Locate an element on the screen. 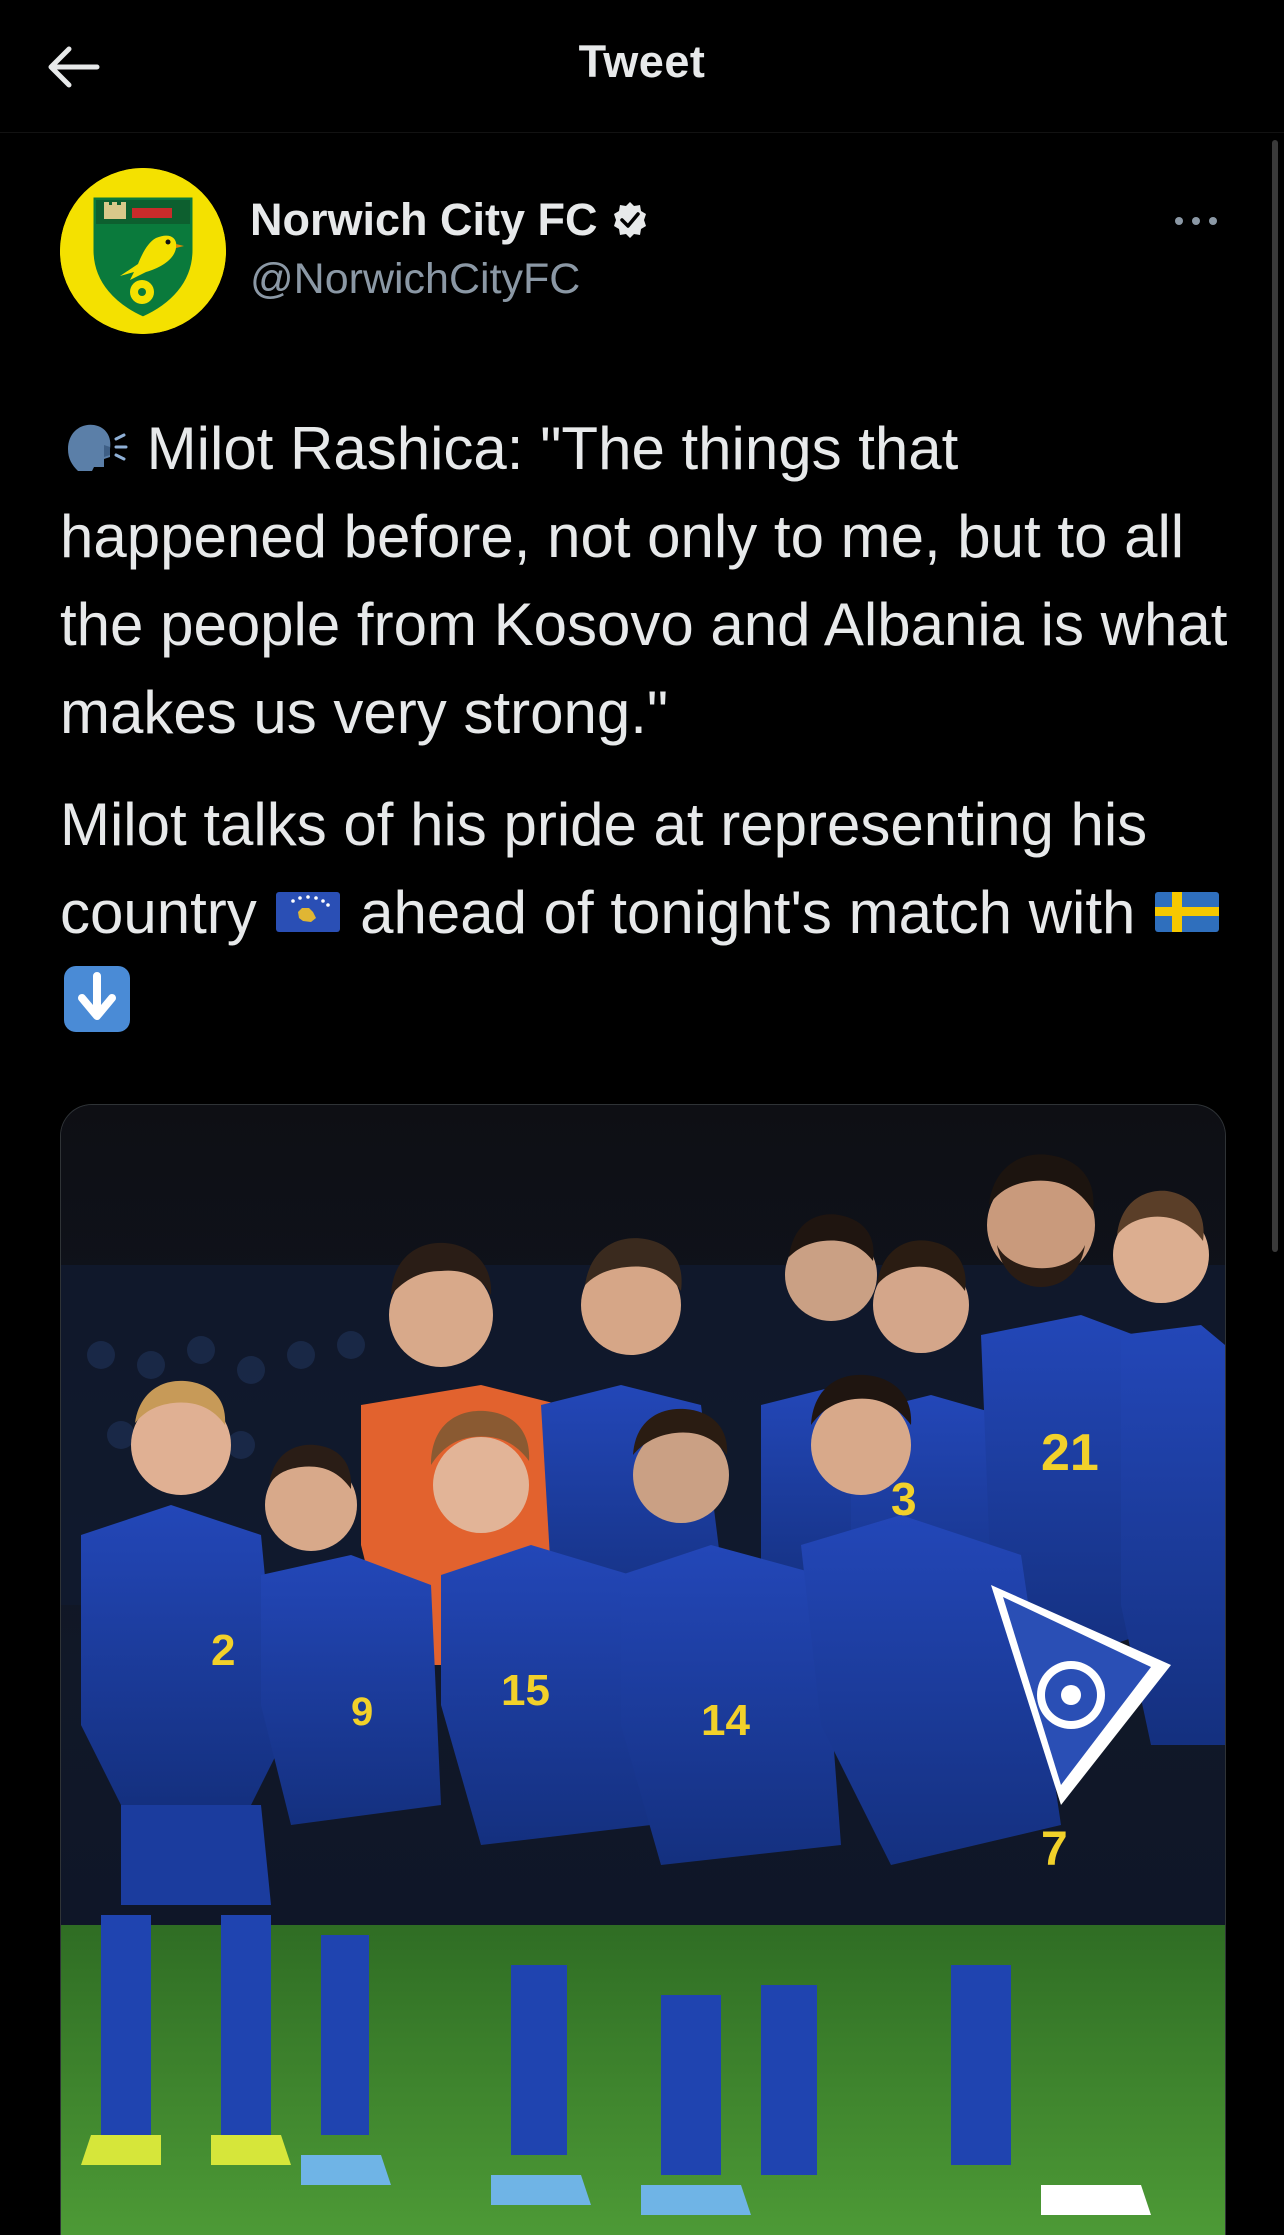 Image resolution: width=1284 pixels, height=2235 pixels. page-title: Tweet is located at coordinates (642, 61).